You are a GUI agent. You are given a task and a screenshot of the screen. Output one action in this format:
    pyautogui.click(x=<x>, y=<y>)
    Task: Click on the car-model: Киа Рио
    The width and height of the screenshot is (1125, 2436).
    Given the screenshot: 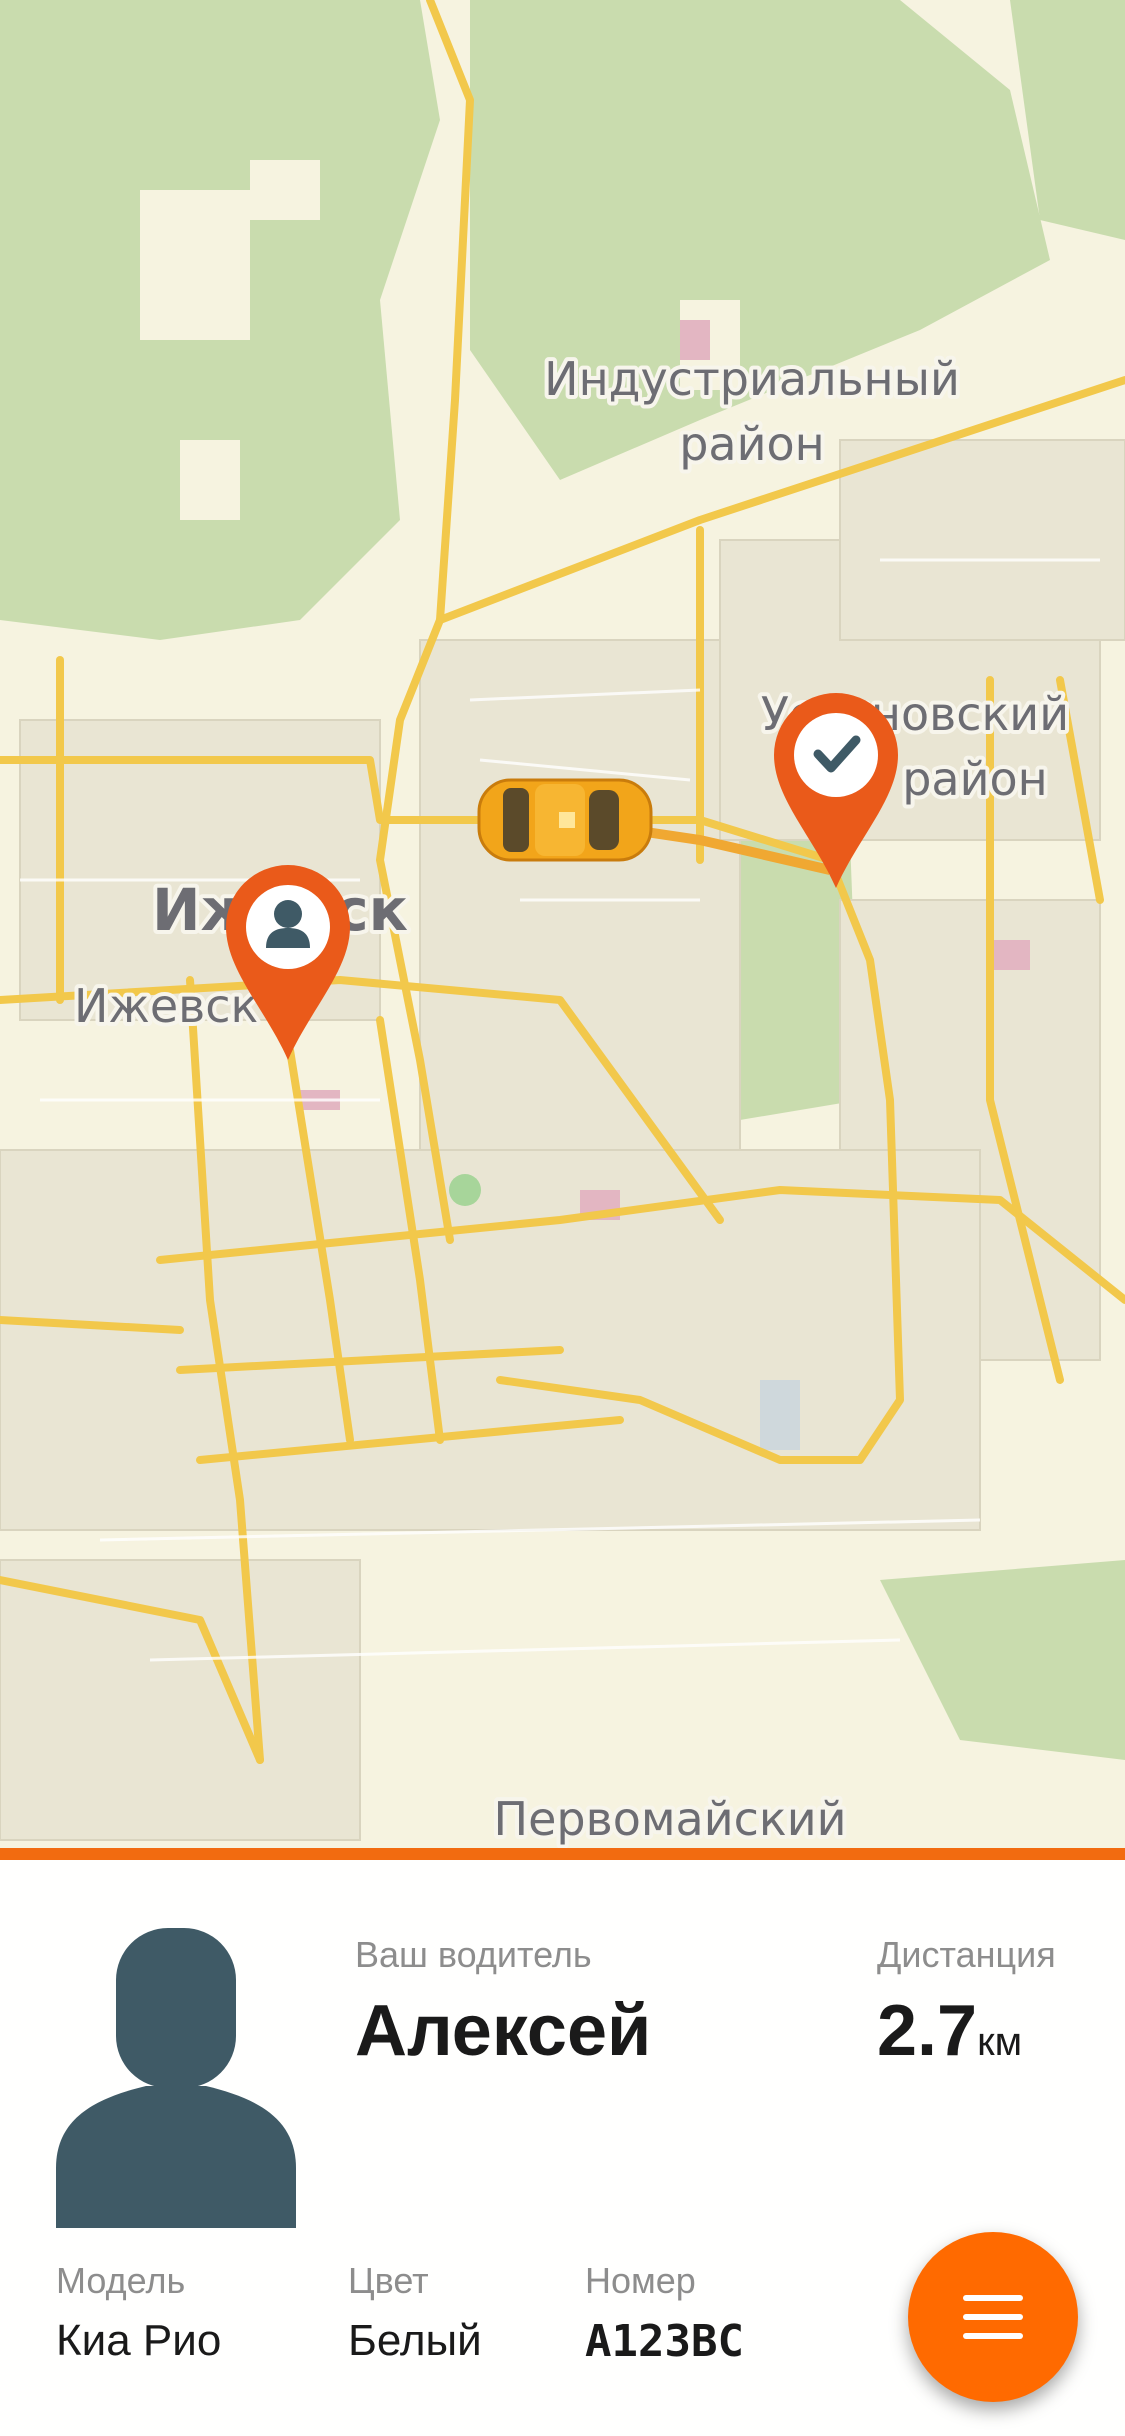 What is the action you would take?
    pyautogui.click(x=139, y=2340)
    